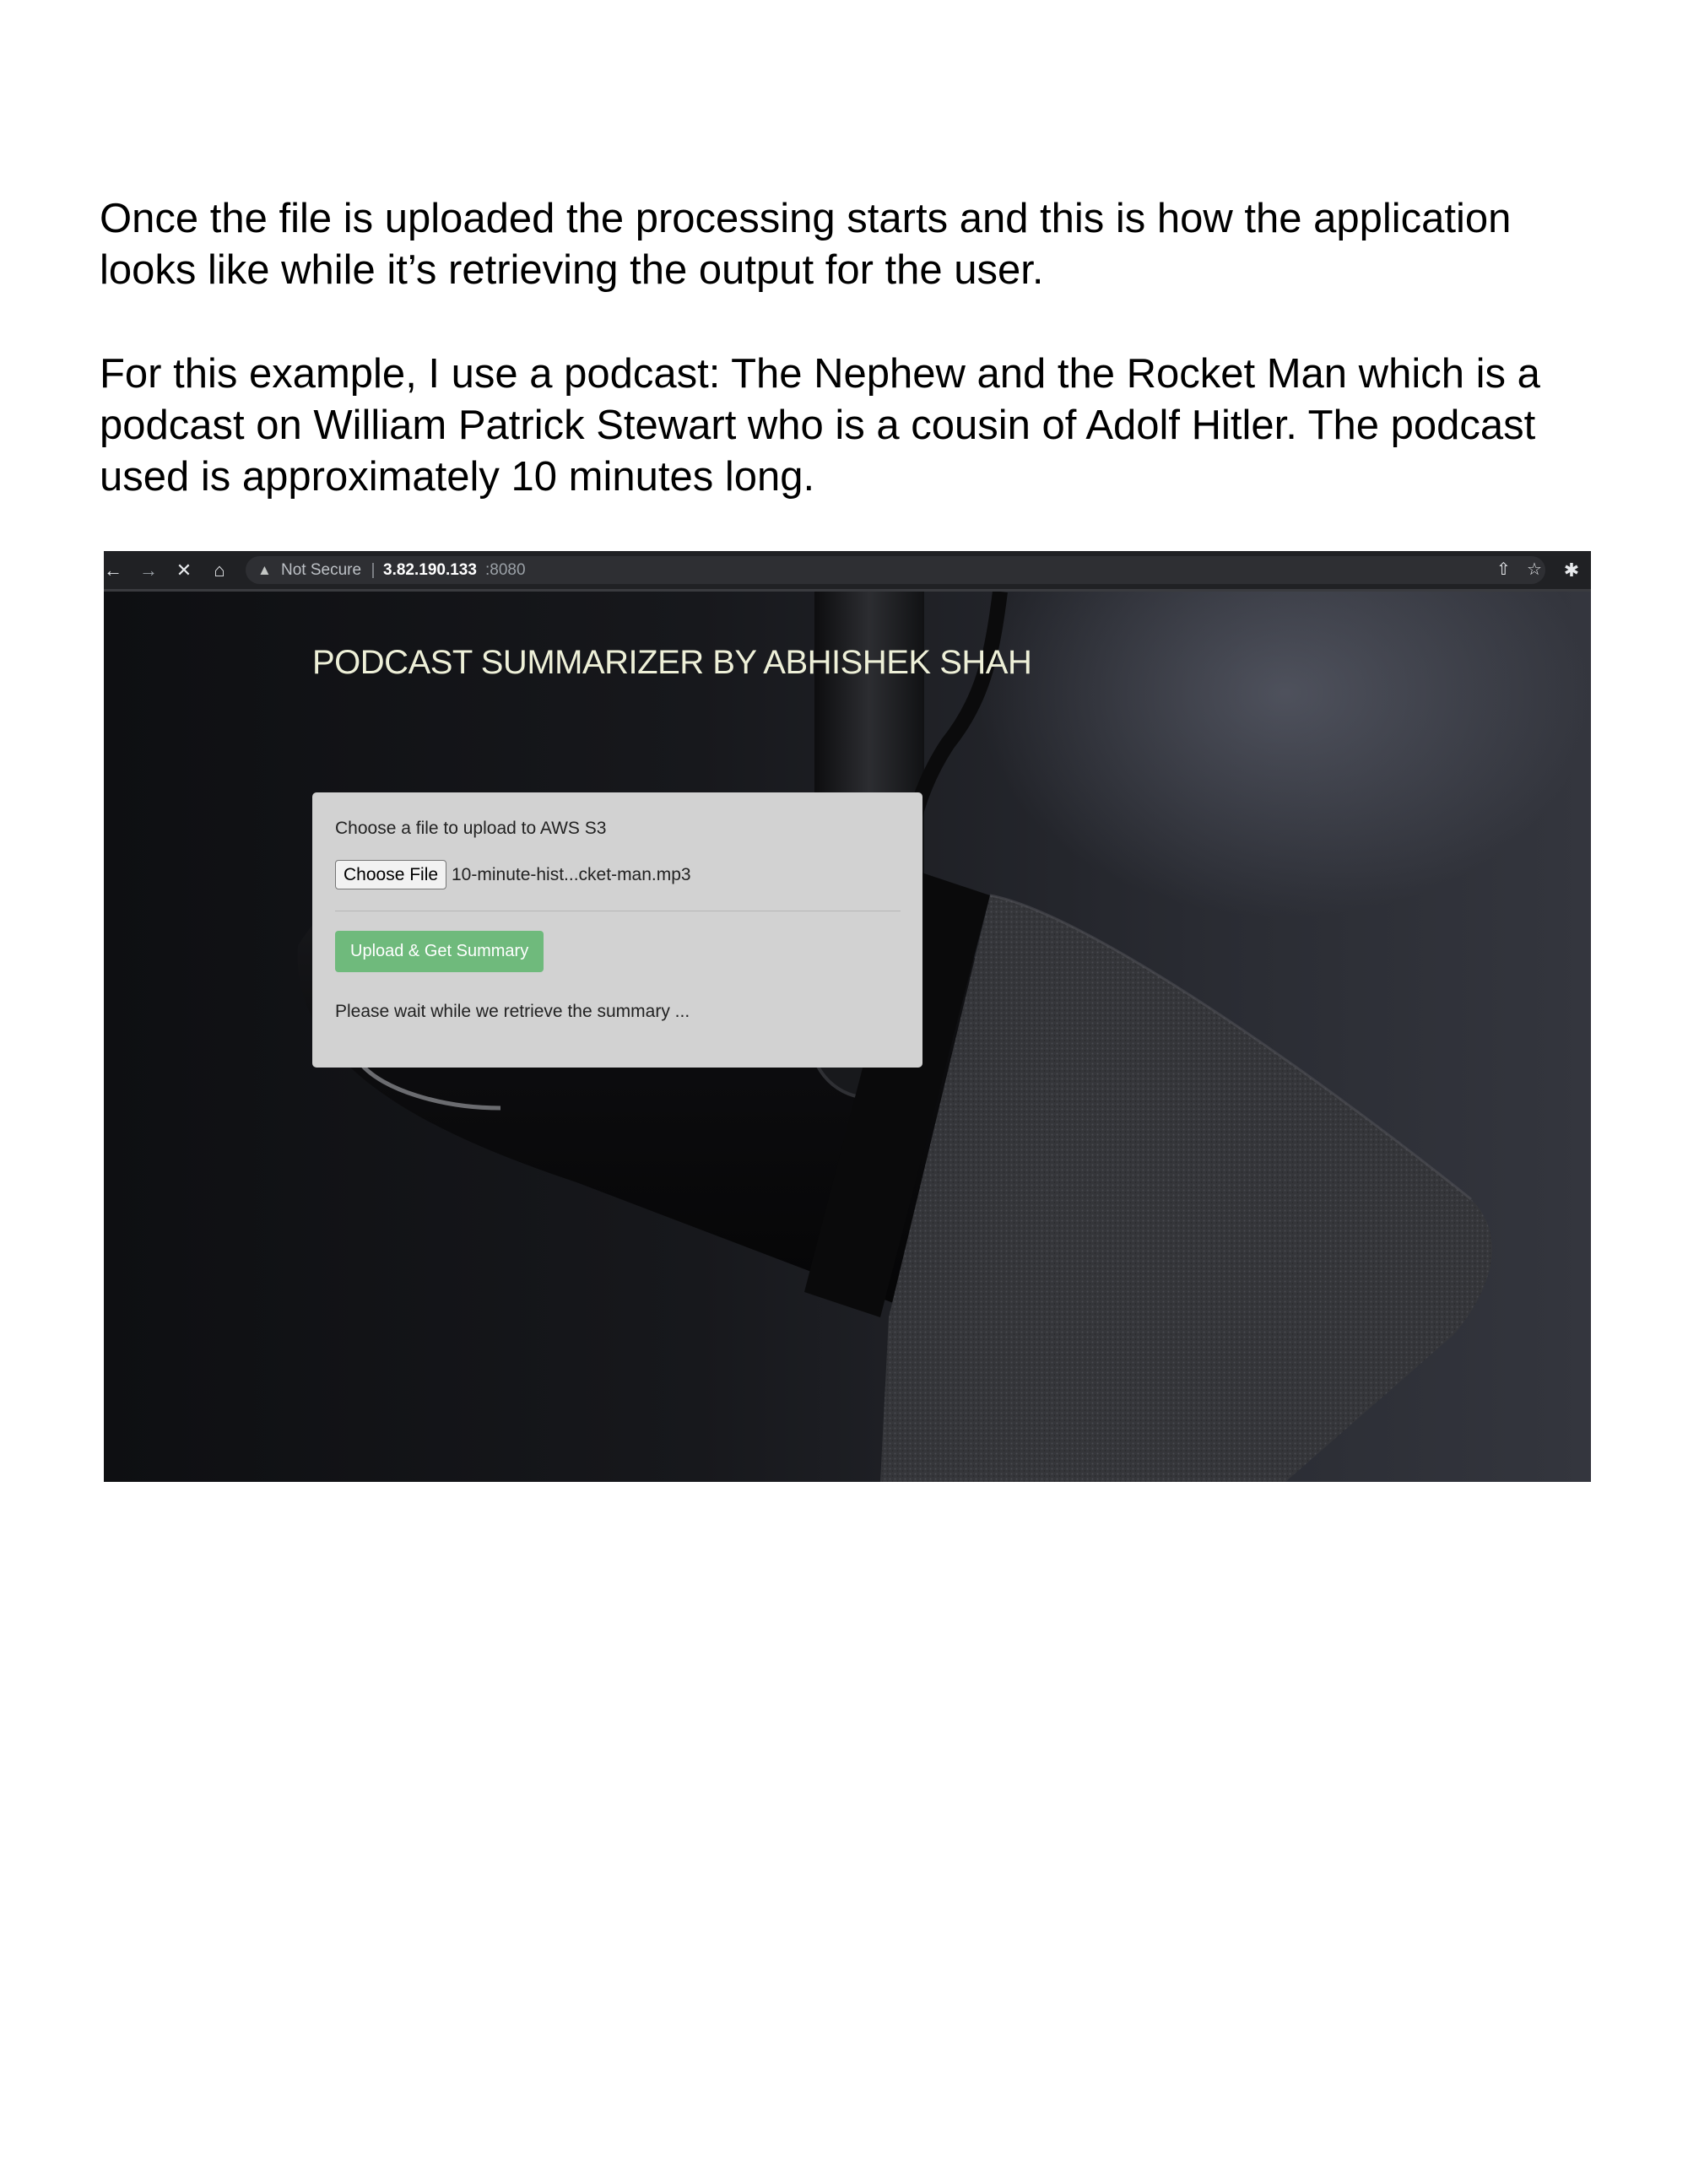 The image size is (1688, 2184). Describe the element at coordinates (373, 570) in the screenshot. I see `url-separator` at that location.